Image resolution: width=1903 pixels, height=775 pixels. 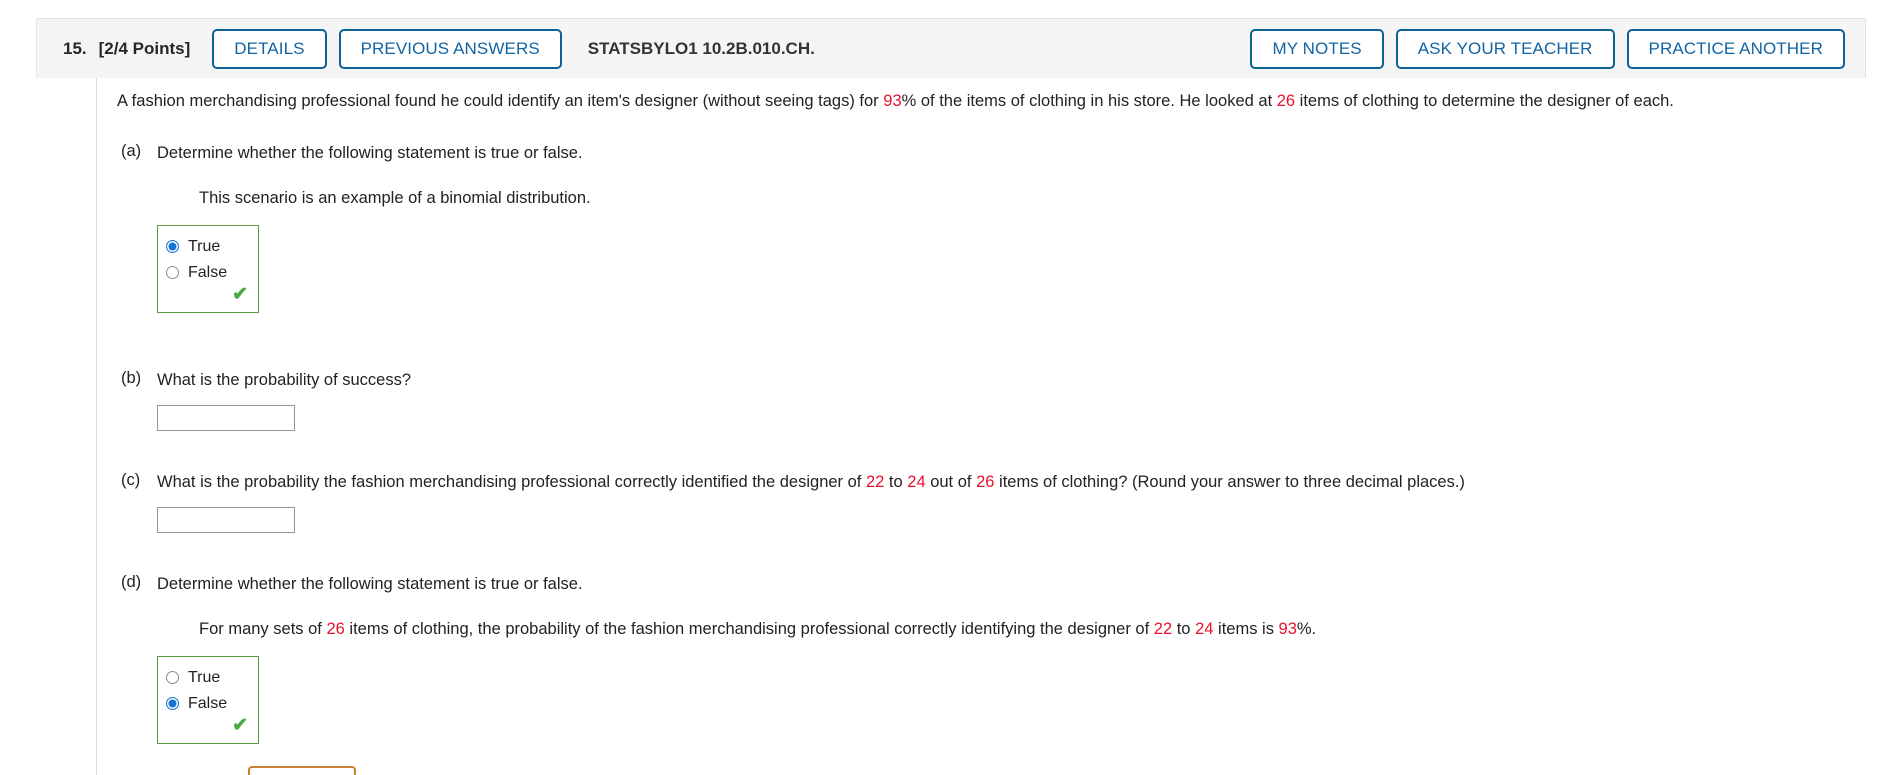 I want to click on part-d-sample-size: 26, so click(x=335, y=628).